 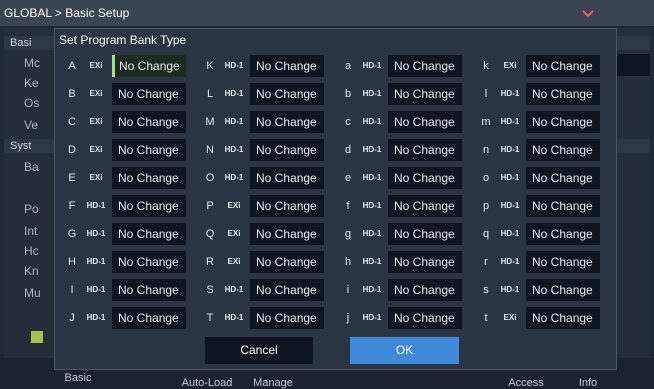 What do you see at coordinates (588, 383) in the screenshot?
I see `tab-info: Info` at bounding box center [588, 383].